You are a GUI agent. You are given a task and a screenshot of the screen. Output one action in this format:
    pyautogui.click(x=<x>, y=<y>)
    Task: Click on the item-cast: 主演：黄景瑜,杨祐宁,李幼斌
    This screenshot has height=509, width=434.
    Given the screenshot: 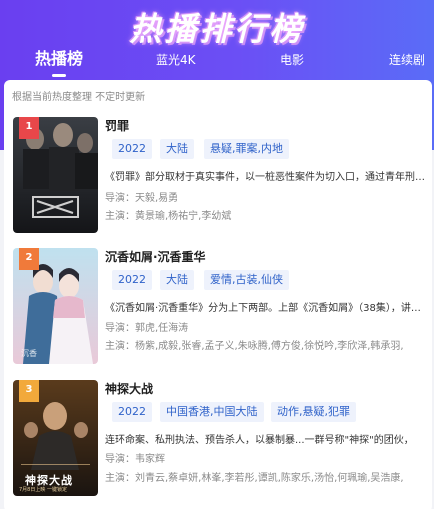 What is the action you would take?
    pyautogui.click(x=168, y=216)
    